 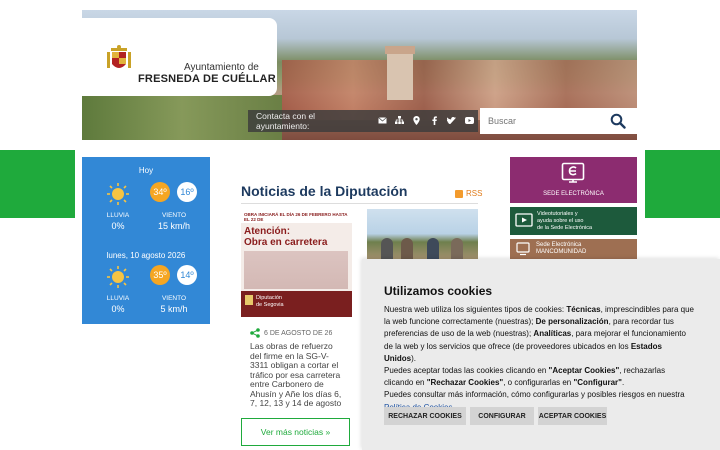 What do you see at coordinates (434, 121) in the screenshot?
I see `facebook-icon` at bounding box center [434, 121].